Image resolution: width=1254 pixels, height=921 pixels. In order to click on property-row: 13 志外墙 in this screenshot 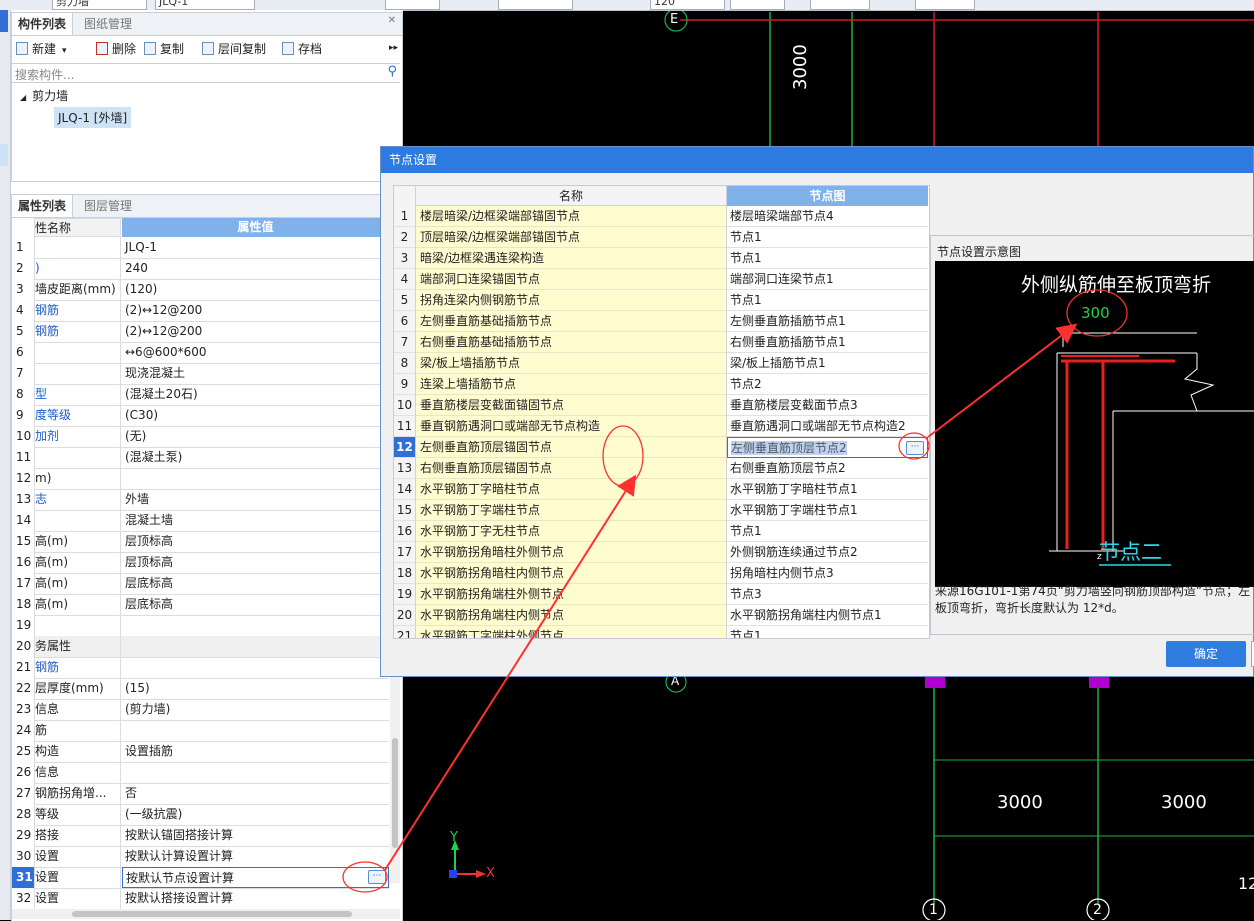, I will do `click(200, 500)`.